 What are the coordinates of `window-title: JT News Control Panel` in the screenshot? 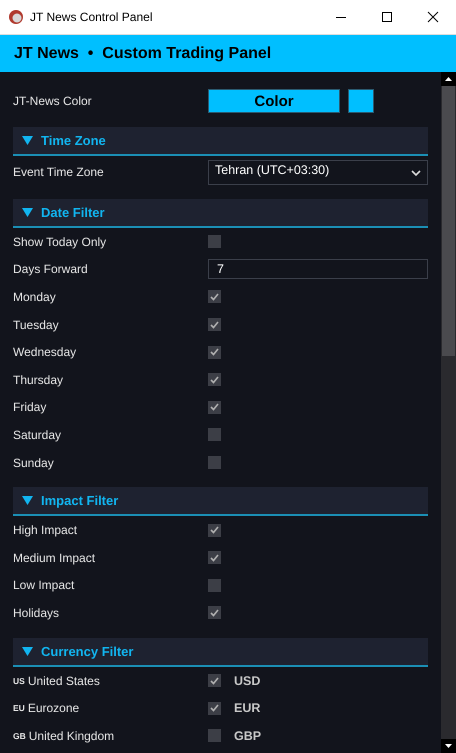 It's located at (92, 17).